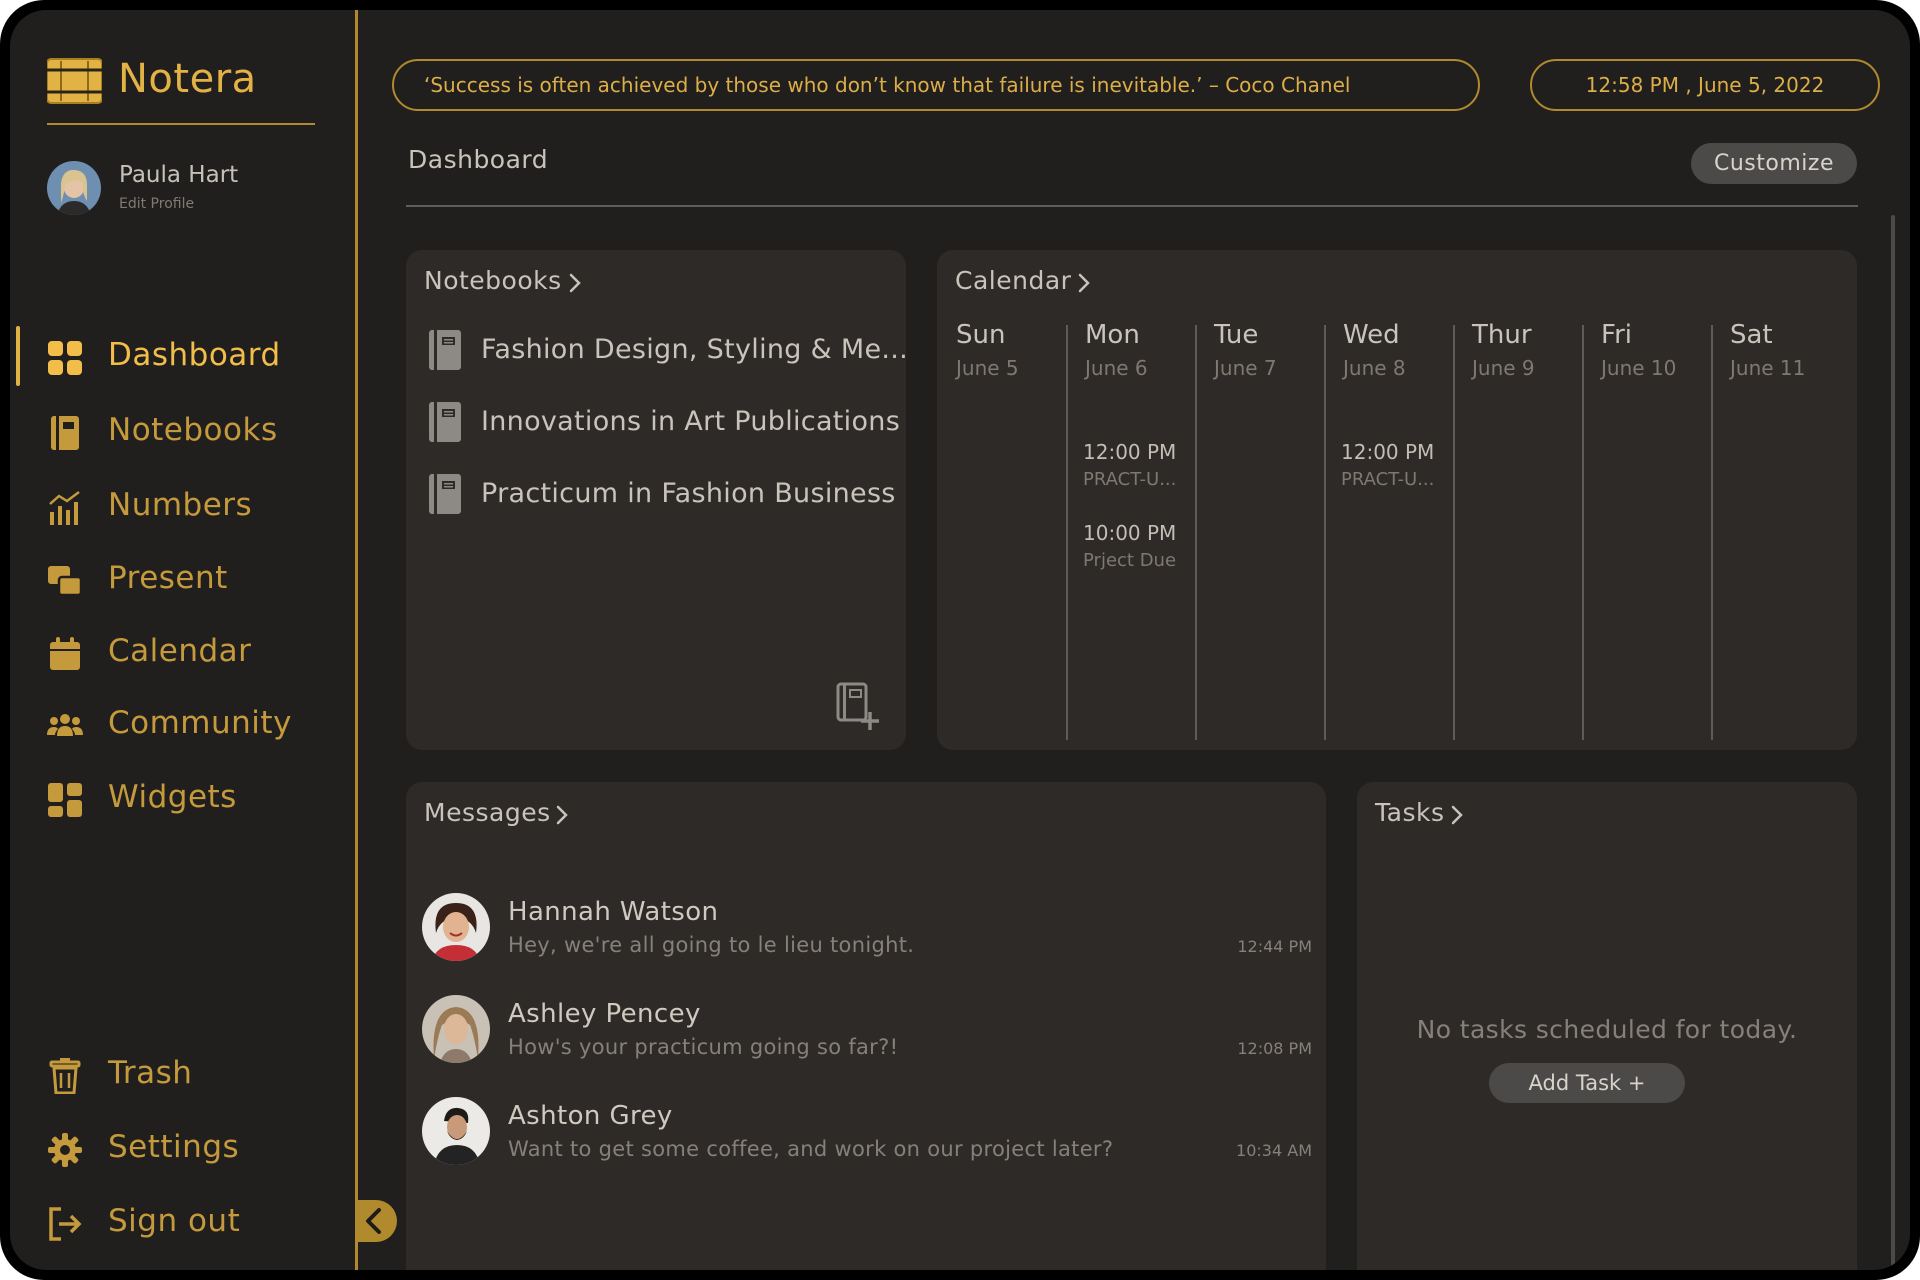 The height and width of the screenshot is (1280, 1920). I want to click on sign-out-icon, so click(65, 1224).